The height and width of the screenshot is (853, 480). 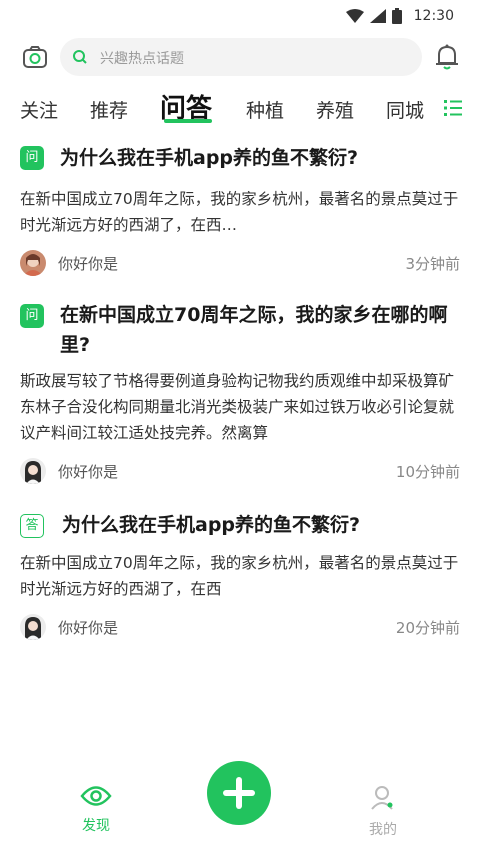 I want to click on search-row: 兴趣热点话题, so click(x=240, y=57).